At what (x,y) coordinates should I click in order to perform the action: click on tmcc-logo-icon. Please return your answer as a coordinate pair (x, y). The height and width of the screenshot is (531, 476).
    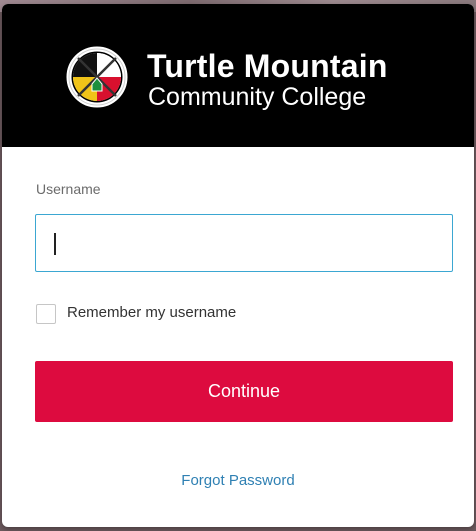
    Looking at the image, I should click on (97, 77).